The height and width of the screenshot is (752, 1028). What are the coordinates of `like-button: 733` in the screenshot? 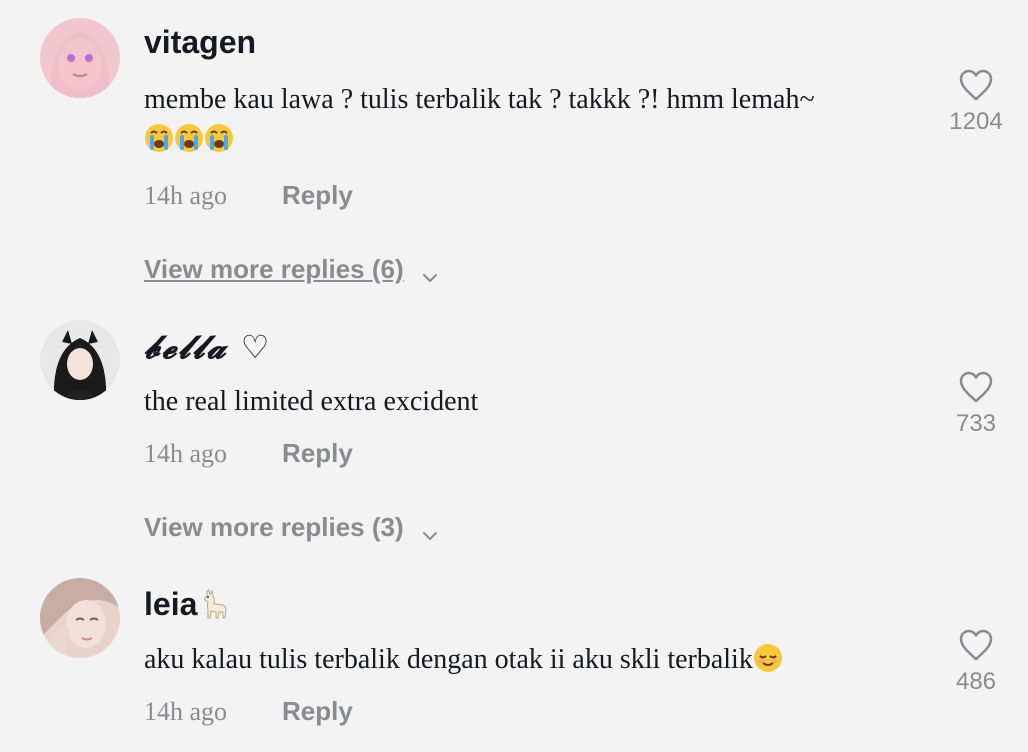 It's located at (976, 404).